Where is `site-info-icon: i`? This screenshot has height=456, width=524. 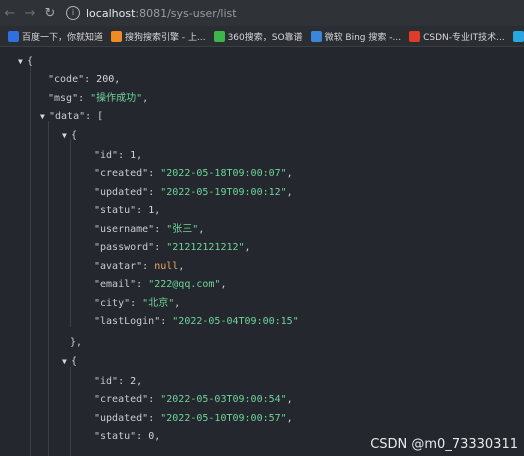
site-info-icon: i is located at coordinates (73, 13).